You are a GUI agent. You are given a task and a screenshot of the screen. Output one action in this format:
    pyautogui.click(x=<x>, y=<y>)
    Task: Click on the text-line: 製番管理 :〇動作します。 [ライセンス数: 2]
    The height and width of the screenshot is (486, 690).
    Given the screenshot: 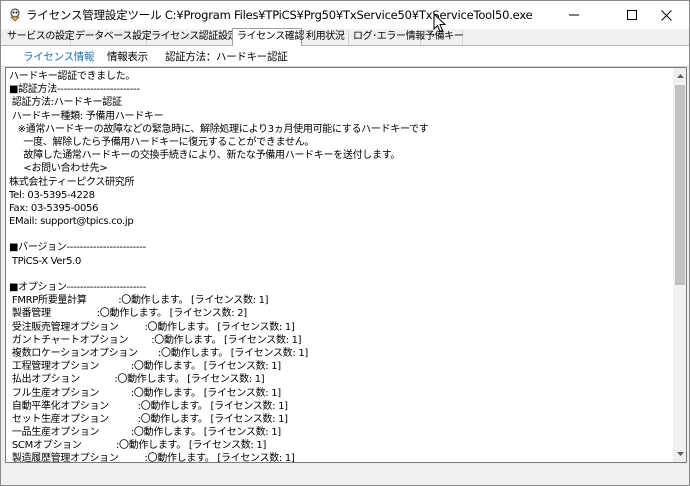 What is the action you would take?
    pyautogui.click(x=128, y=314)
    